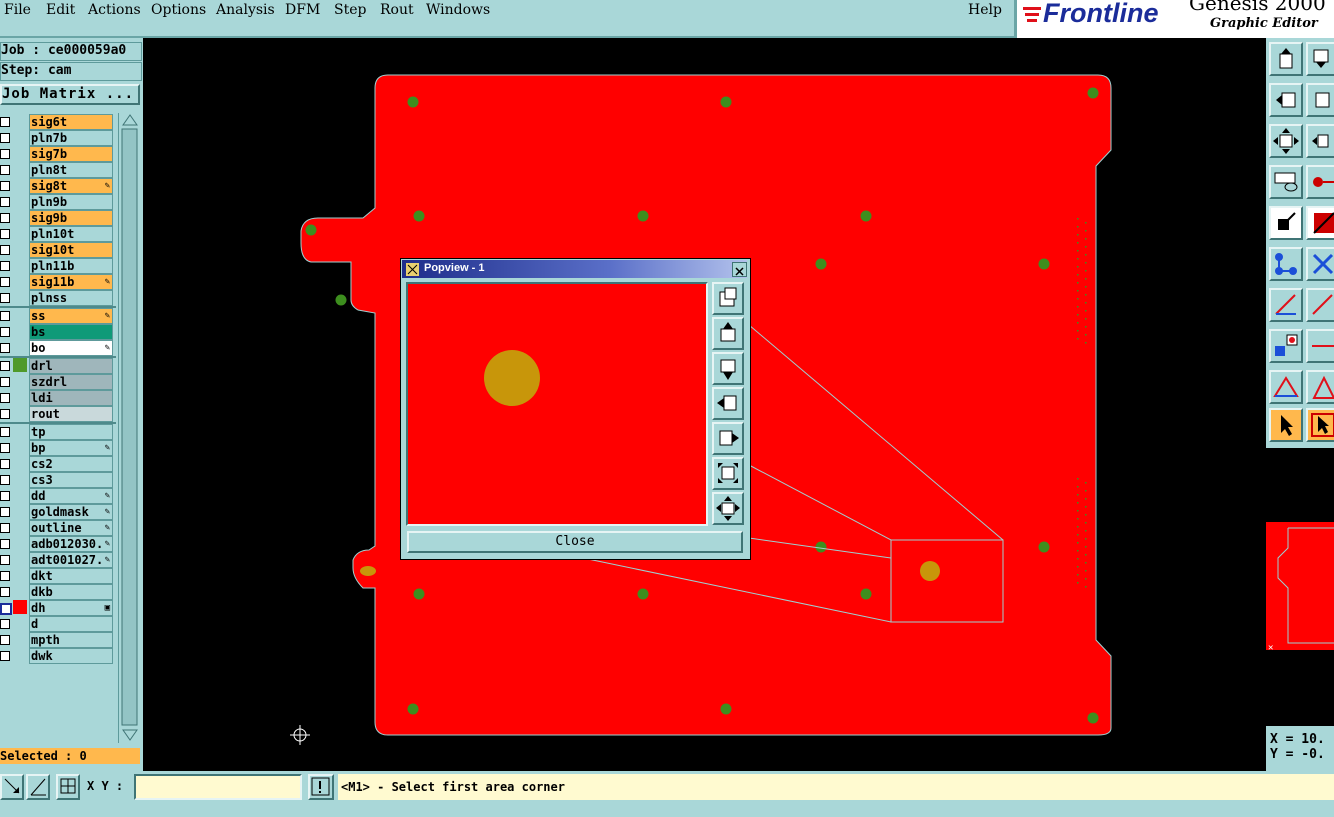  I want to click on layer-row: bs, so click(58, 332).